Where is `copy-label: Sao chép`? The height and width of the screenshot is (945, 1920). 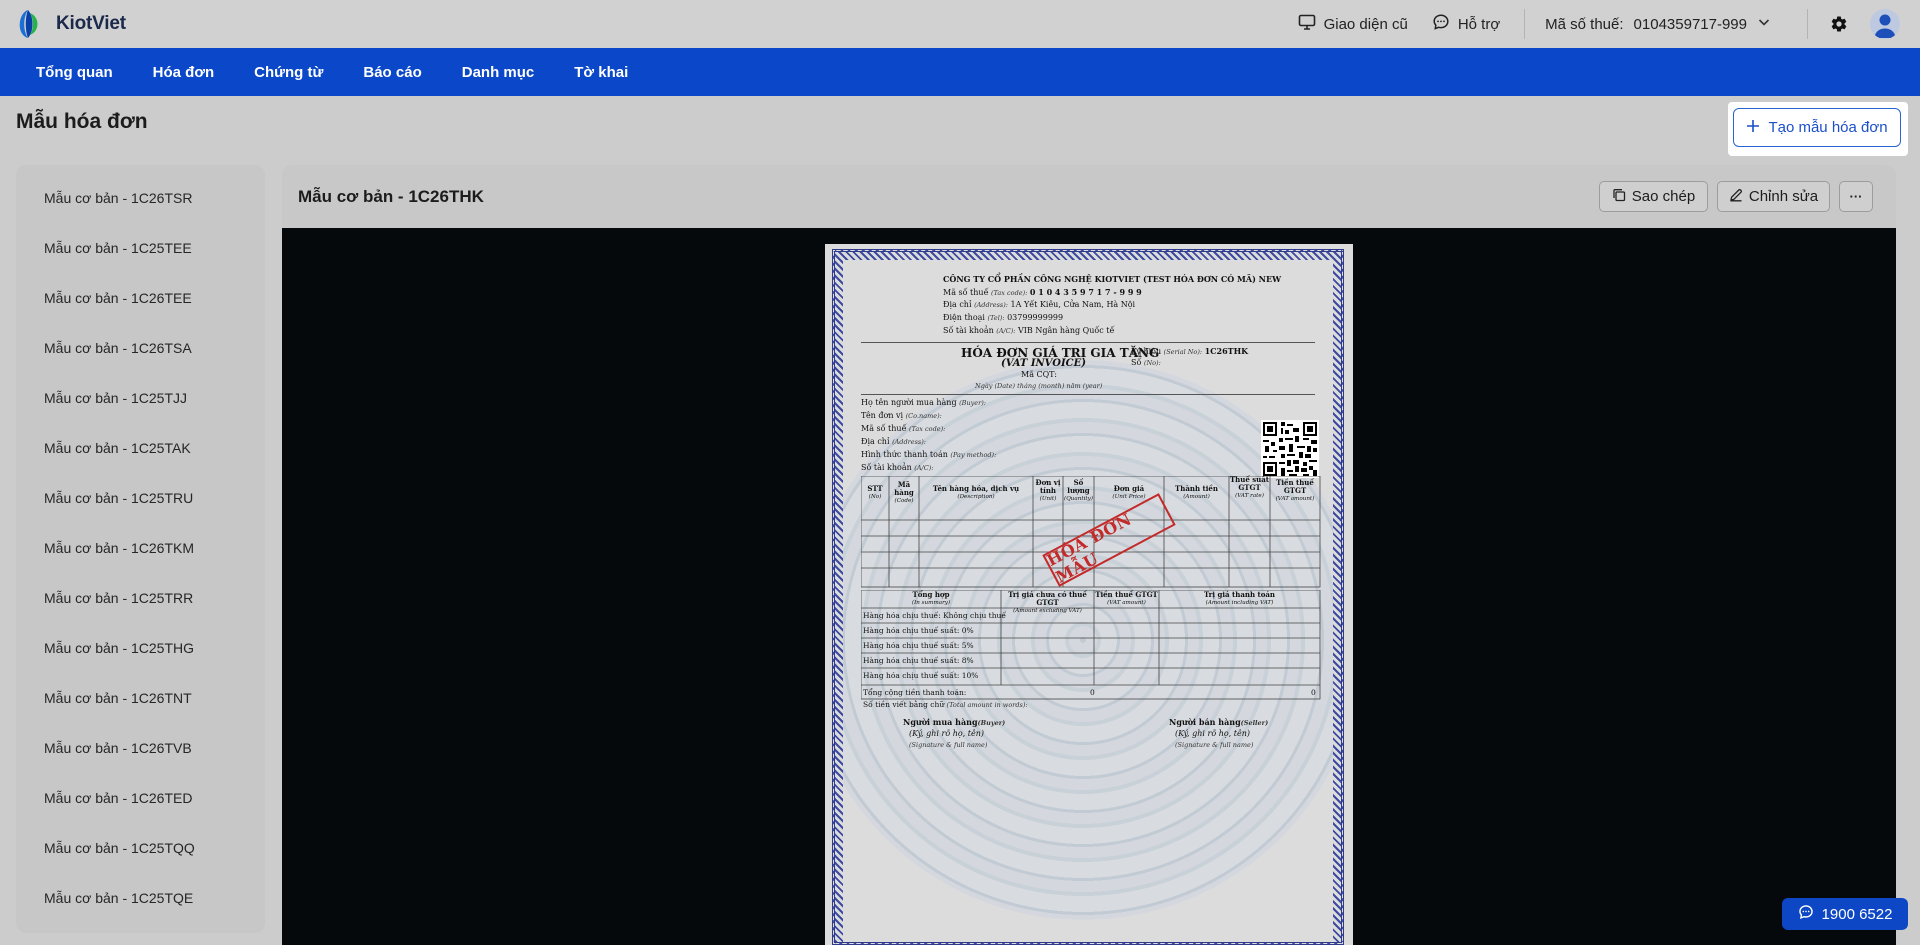
copy-label: Sao chép is located at coordinates (1663, 196).